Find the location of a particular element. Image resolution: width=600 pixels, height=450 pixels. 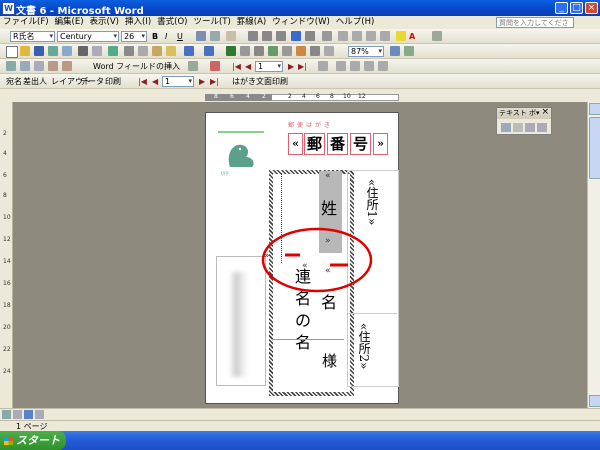

insert-excel-icon is located at coordinates (273, 51).